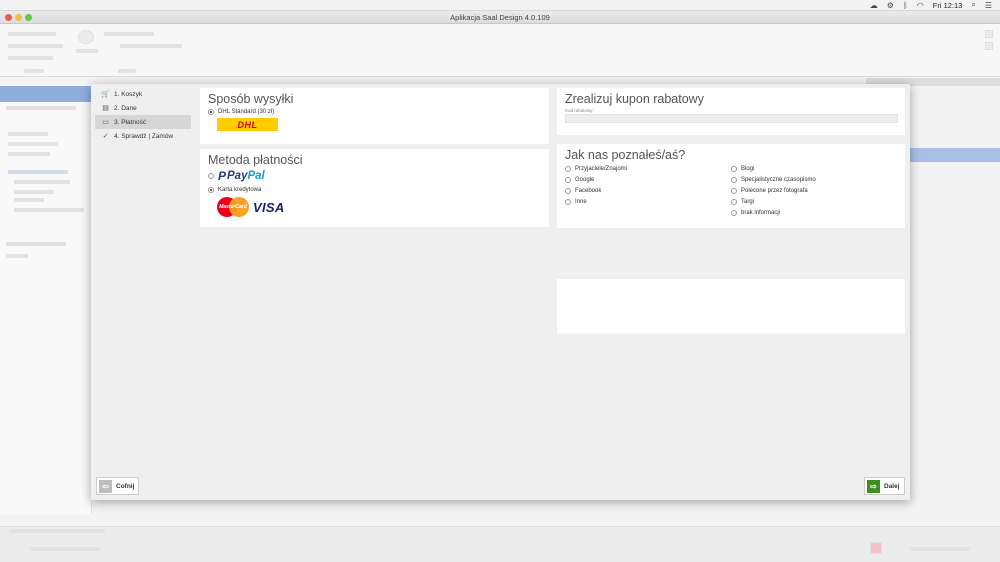 The width and height of the screenshot is (1000, 562). Describe the element at coordinates (890, 5) in the screenshot. I see `gear-icon: ⚙` at that location.